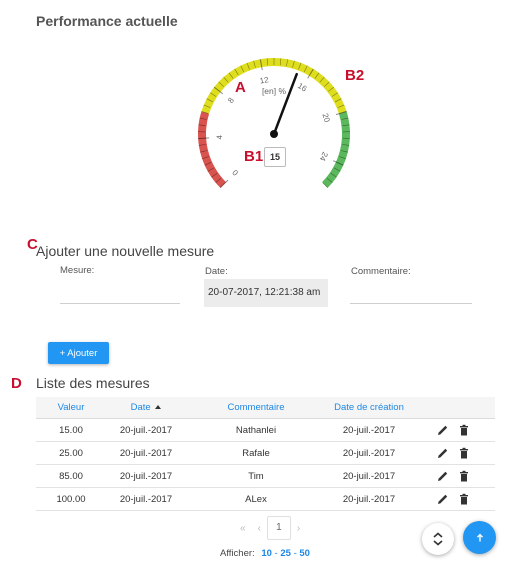 This screenshot has width=519, height=565. I want to click on afficher-label: Afficher:, so click(237, 553).